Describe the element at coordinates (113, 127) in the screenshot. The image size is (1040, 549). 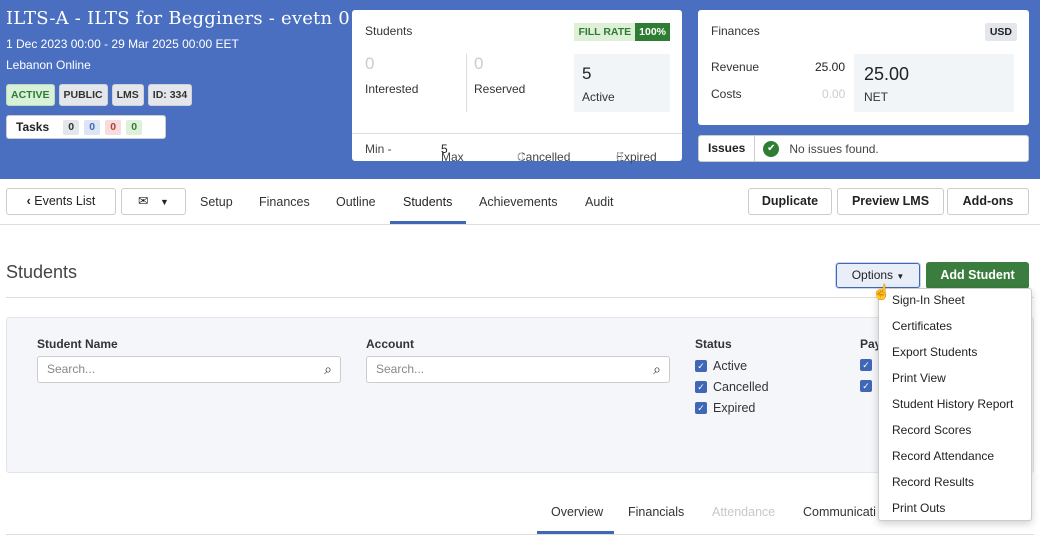
I see `task-count-red: 0` at that location.